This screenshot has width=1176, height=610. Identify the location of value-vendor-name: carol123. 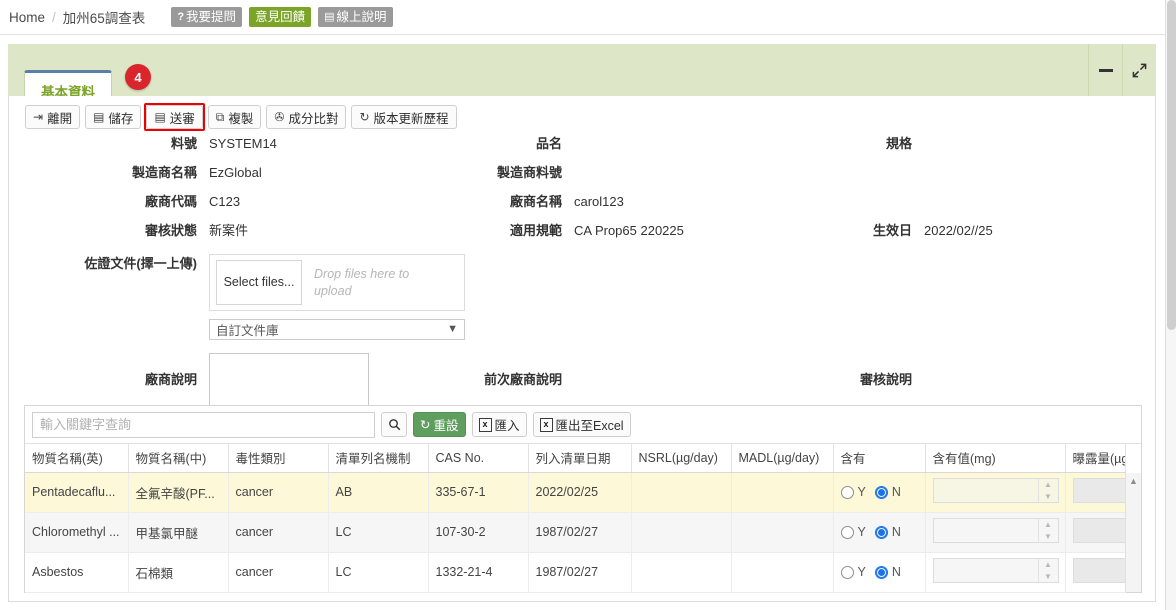
(599, 201).